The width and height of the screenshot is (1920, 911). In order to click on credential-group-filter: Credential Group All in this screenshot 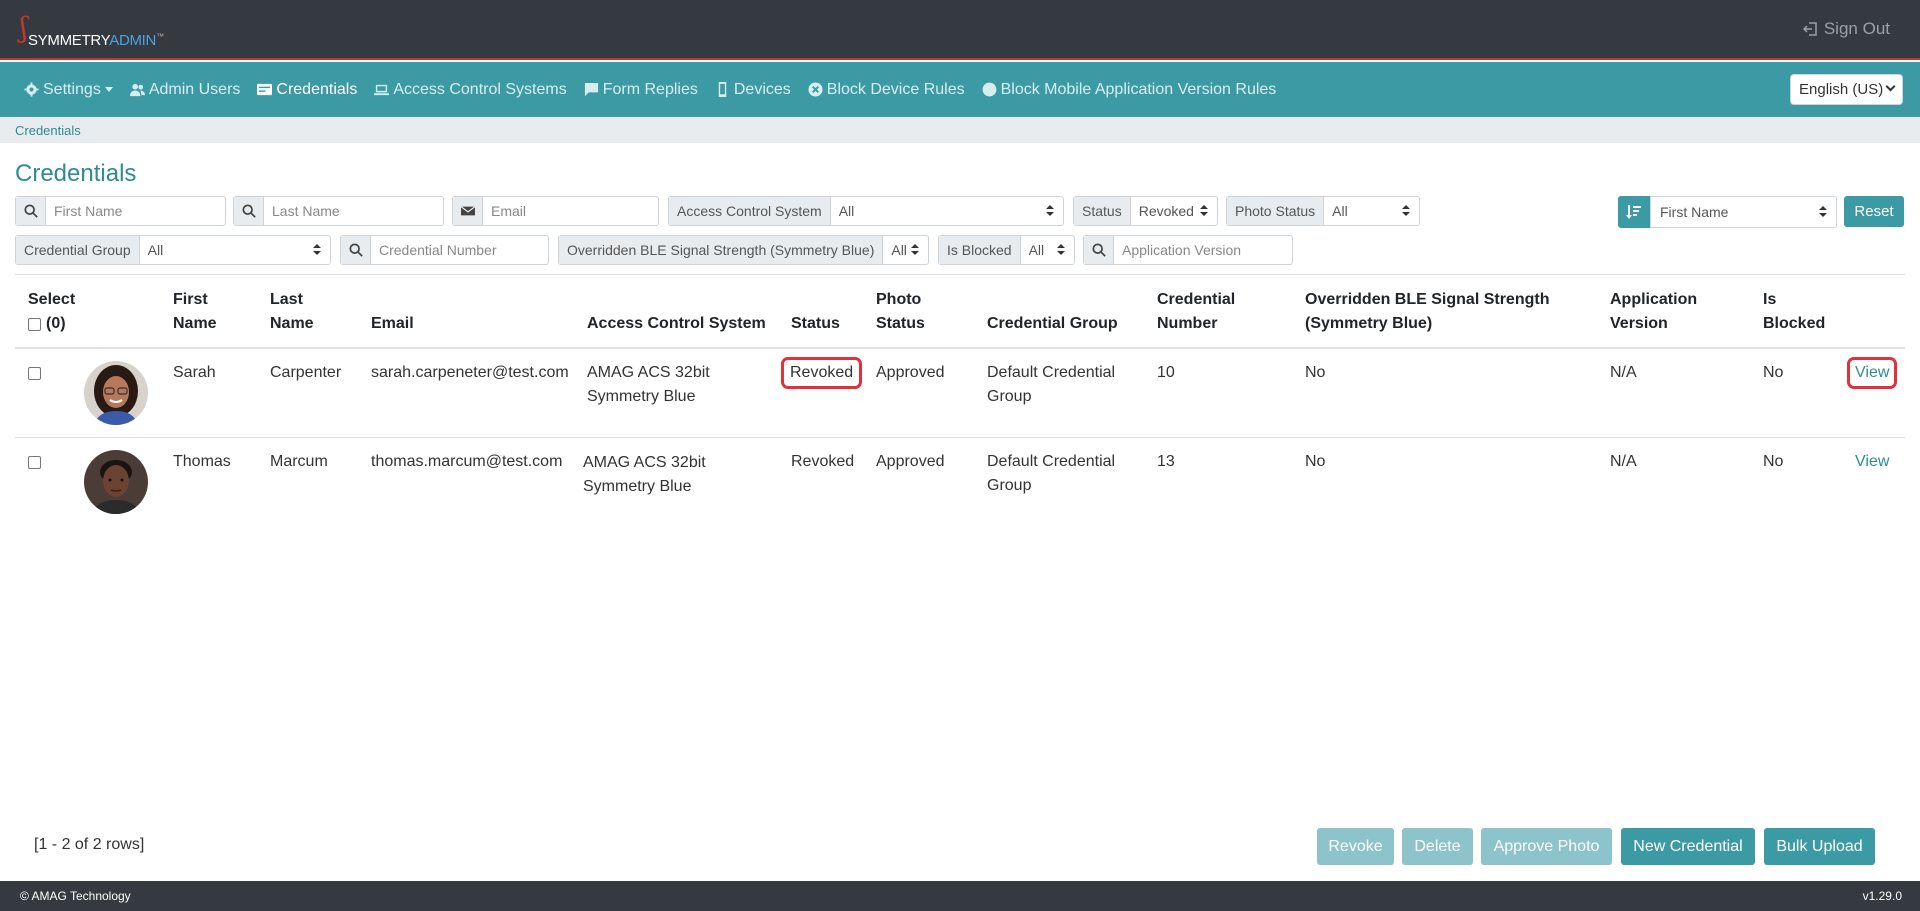, I will do `click(173, 250)`.